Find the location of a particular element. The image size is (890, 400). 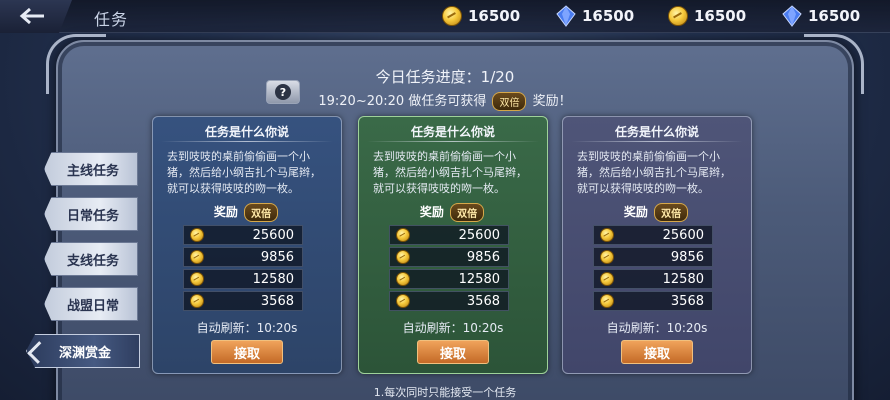

double-reward-time: 19:20~20:20 is located at coordinates (361, 101).